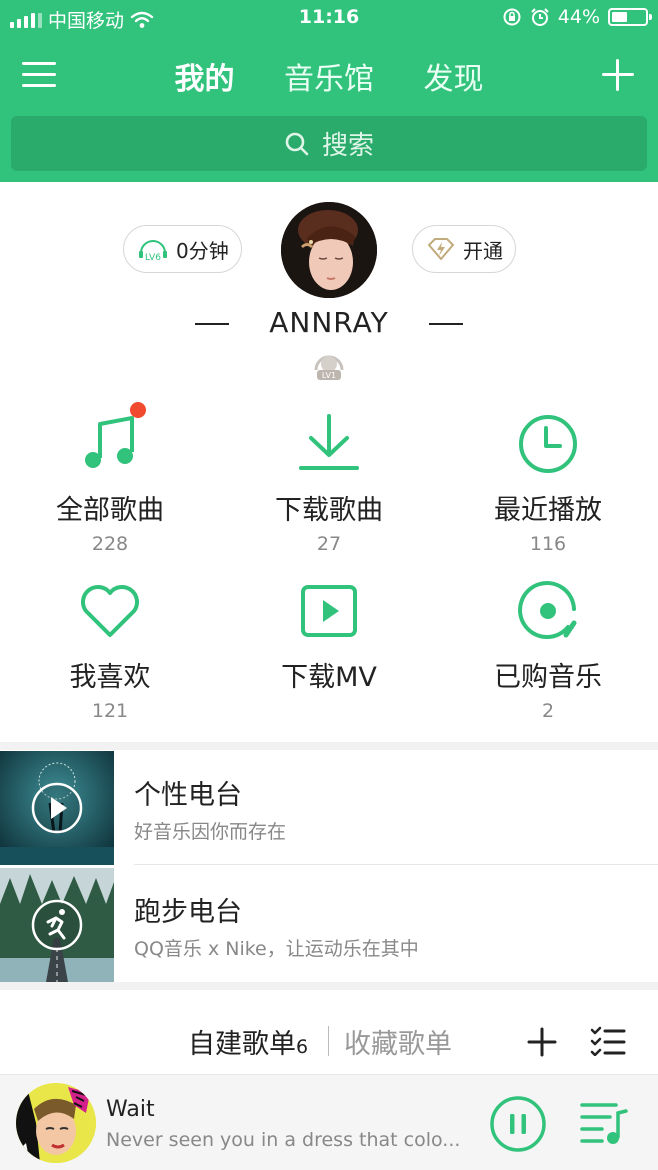  Describe the element at coordinates (210, 832) in the screenshot. I see `radio-subtitle: 好音乐因你而存在` at that location.